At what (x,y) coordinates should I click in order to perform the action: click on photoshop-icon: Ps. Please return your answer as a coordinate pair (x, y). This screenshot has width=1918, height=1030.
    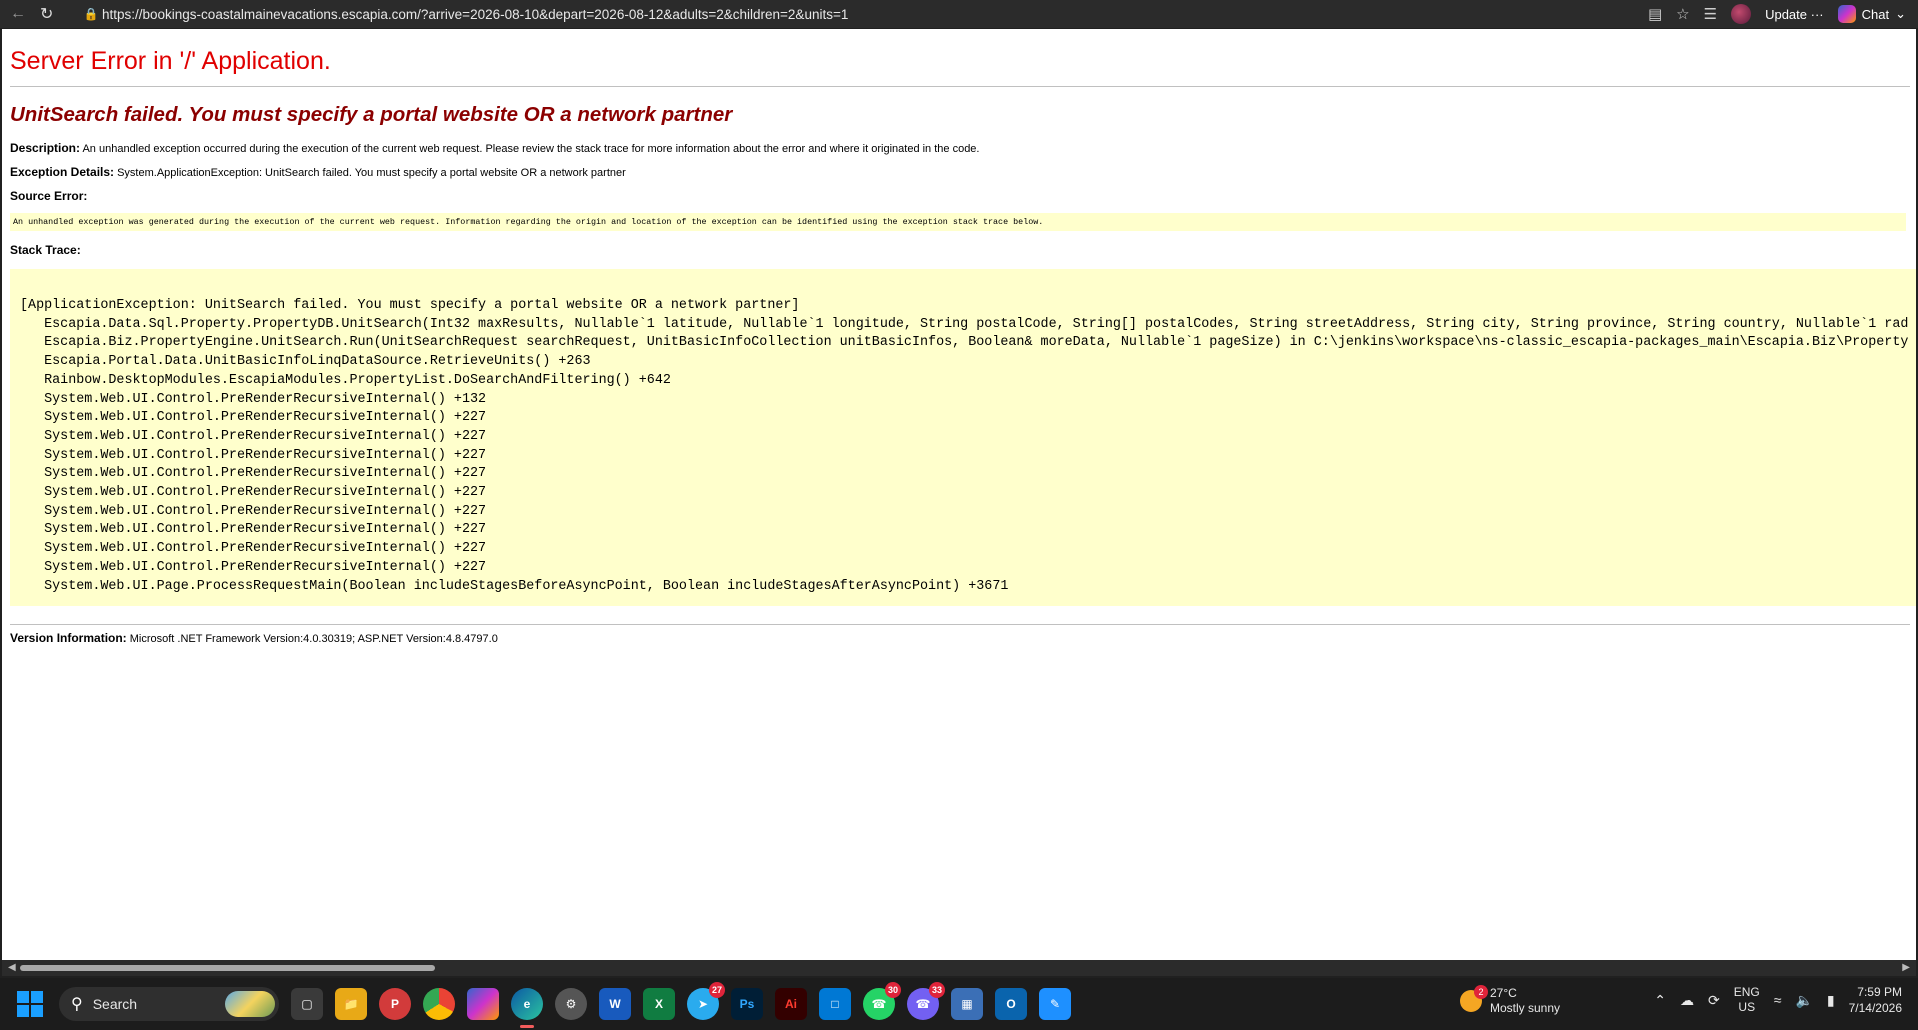
    Looking at the image, I should click on (747, 1004).